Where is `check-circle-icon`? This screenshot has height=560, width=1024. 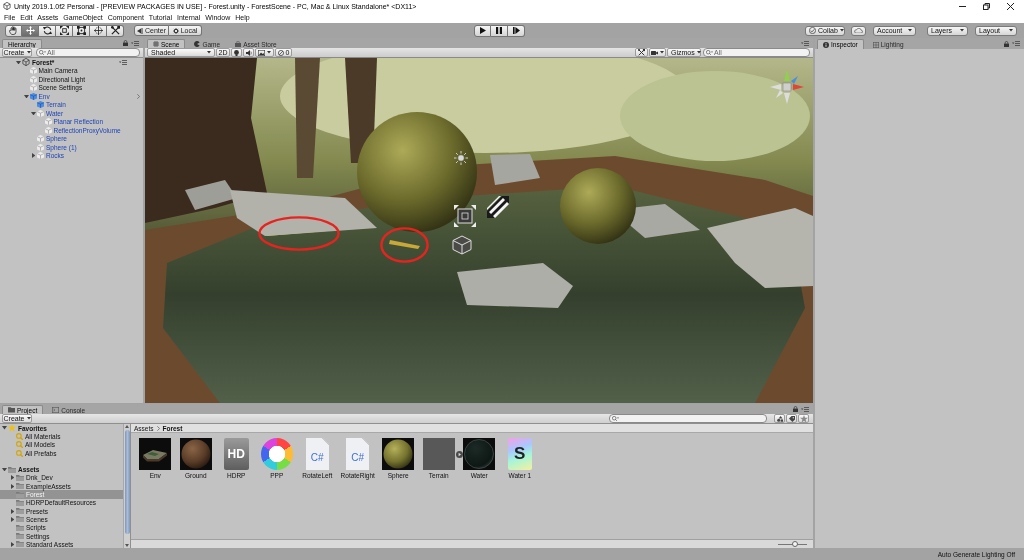
check-circle-icon is located at coordinates (812, 30).